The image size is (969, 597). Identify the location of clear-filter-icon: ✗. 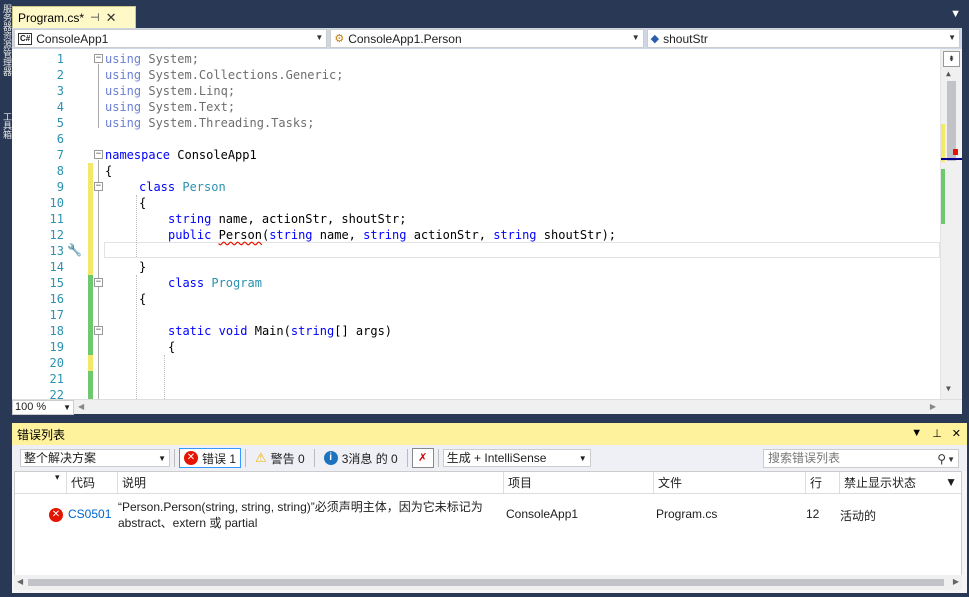
(422, 458).